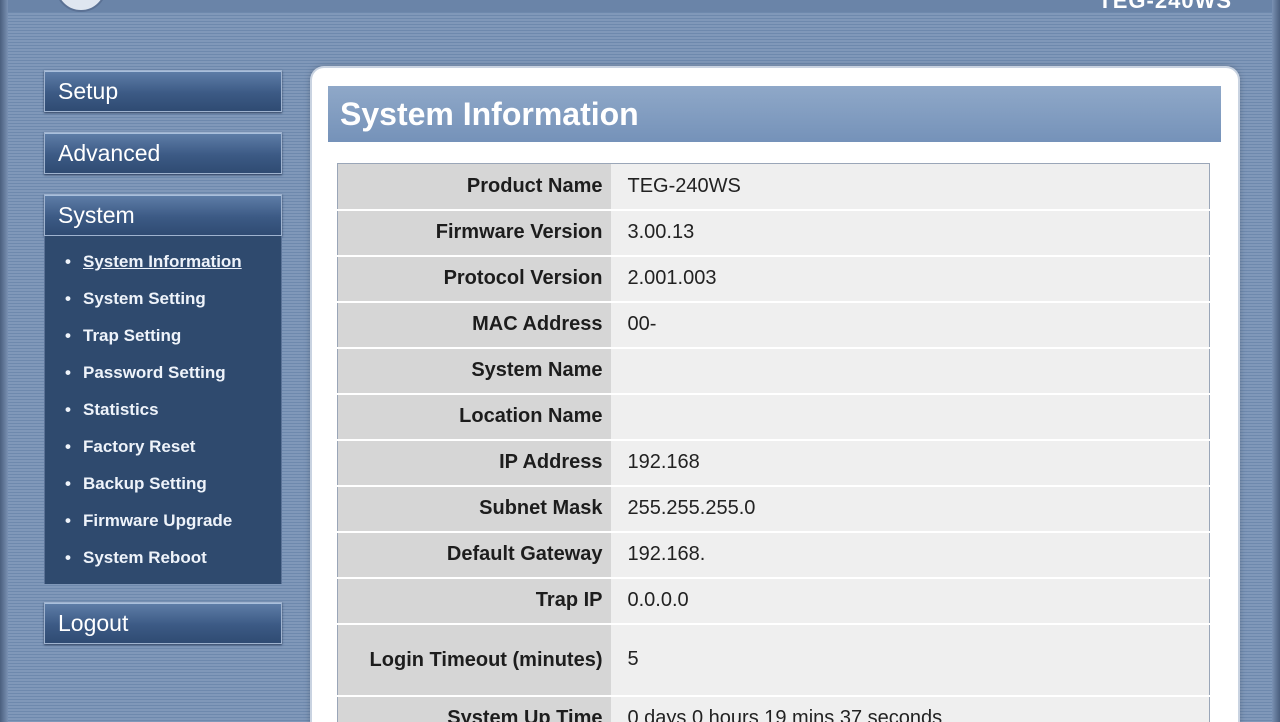 The width and height of the screenshot is (1280, 722). I want to click on row-value: 0.0.0.0, so click(910, 601).